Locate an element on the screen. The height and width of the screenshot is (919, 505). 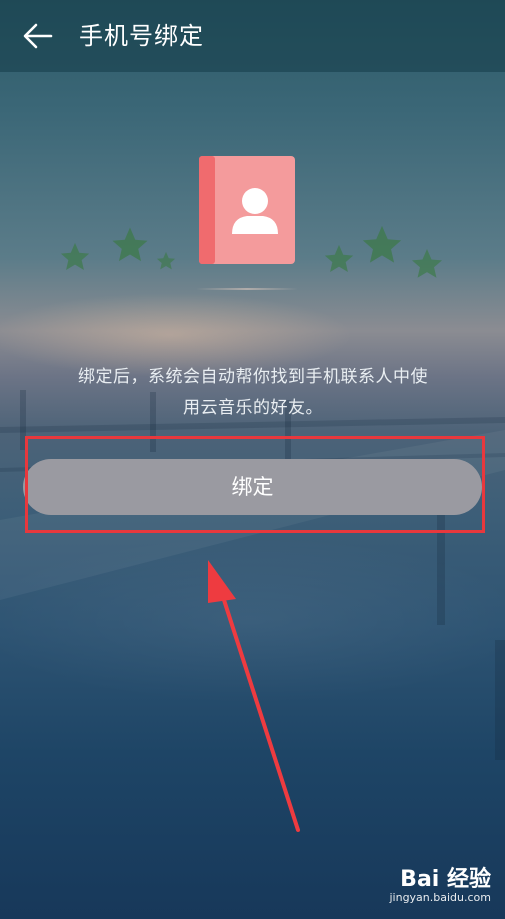
red-arrow-icon is located at coordinates (254, 696).